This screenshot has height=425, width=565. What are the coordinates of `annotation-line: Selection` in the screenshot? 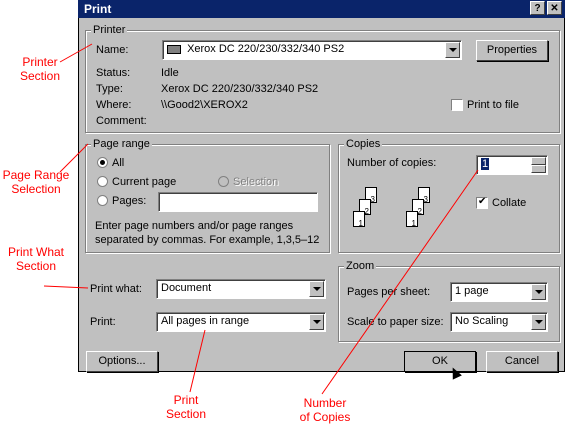 It's located at (36, 189).